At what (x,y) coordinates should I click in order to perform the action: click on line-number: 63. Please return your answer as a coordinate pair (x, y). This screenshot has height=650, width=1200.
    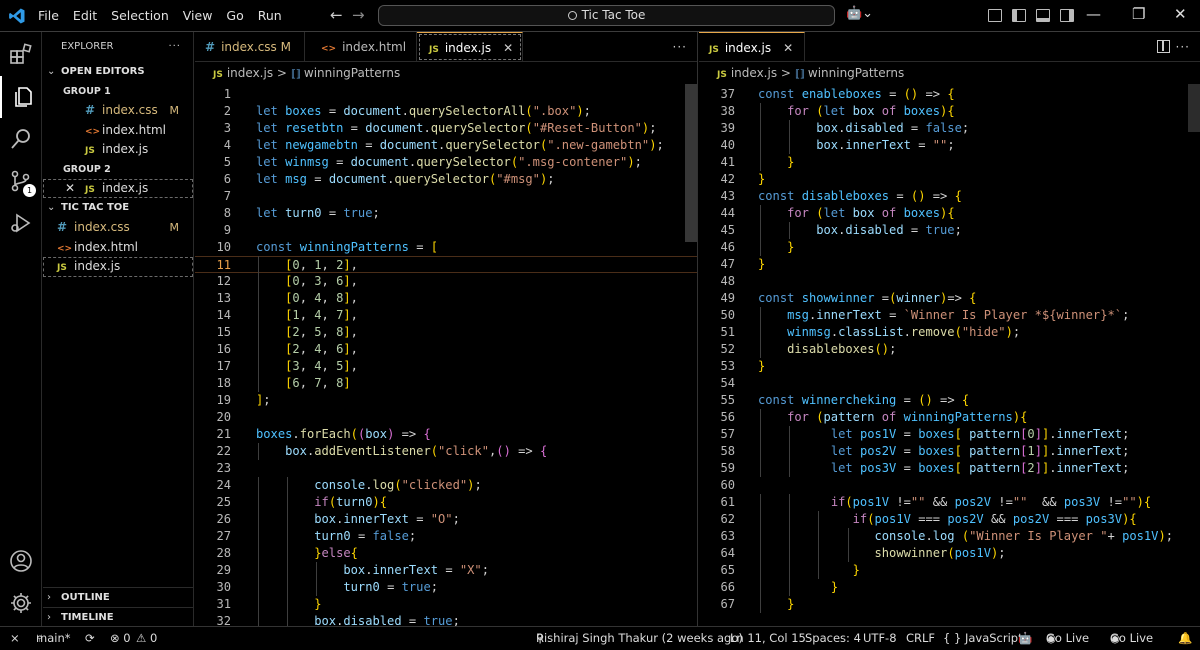
    Looking at the image, I should click on (717, 536).